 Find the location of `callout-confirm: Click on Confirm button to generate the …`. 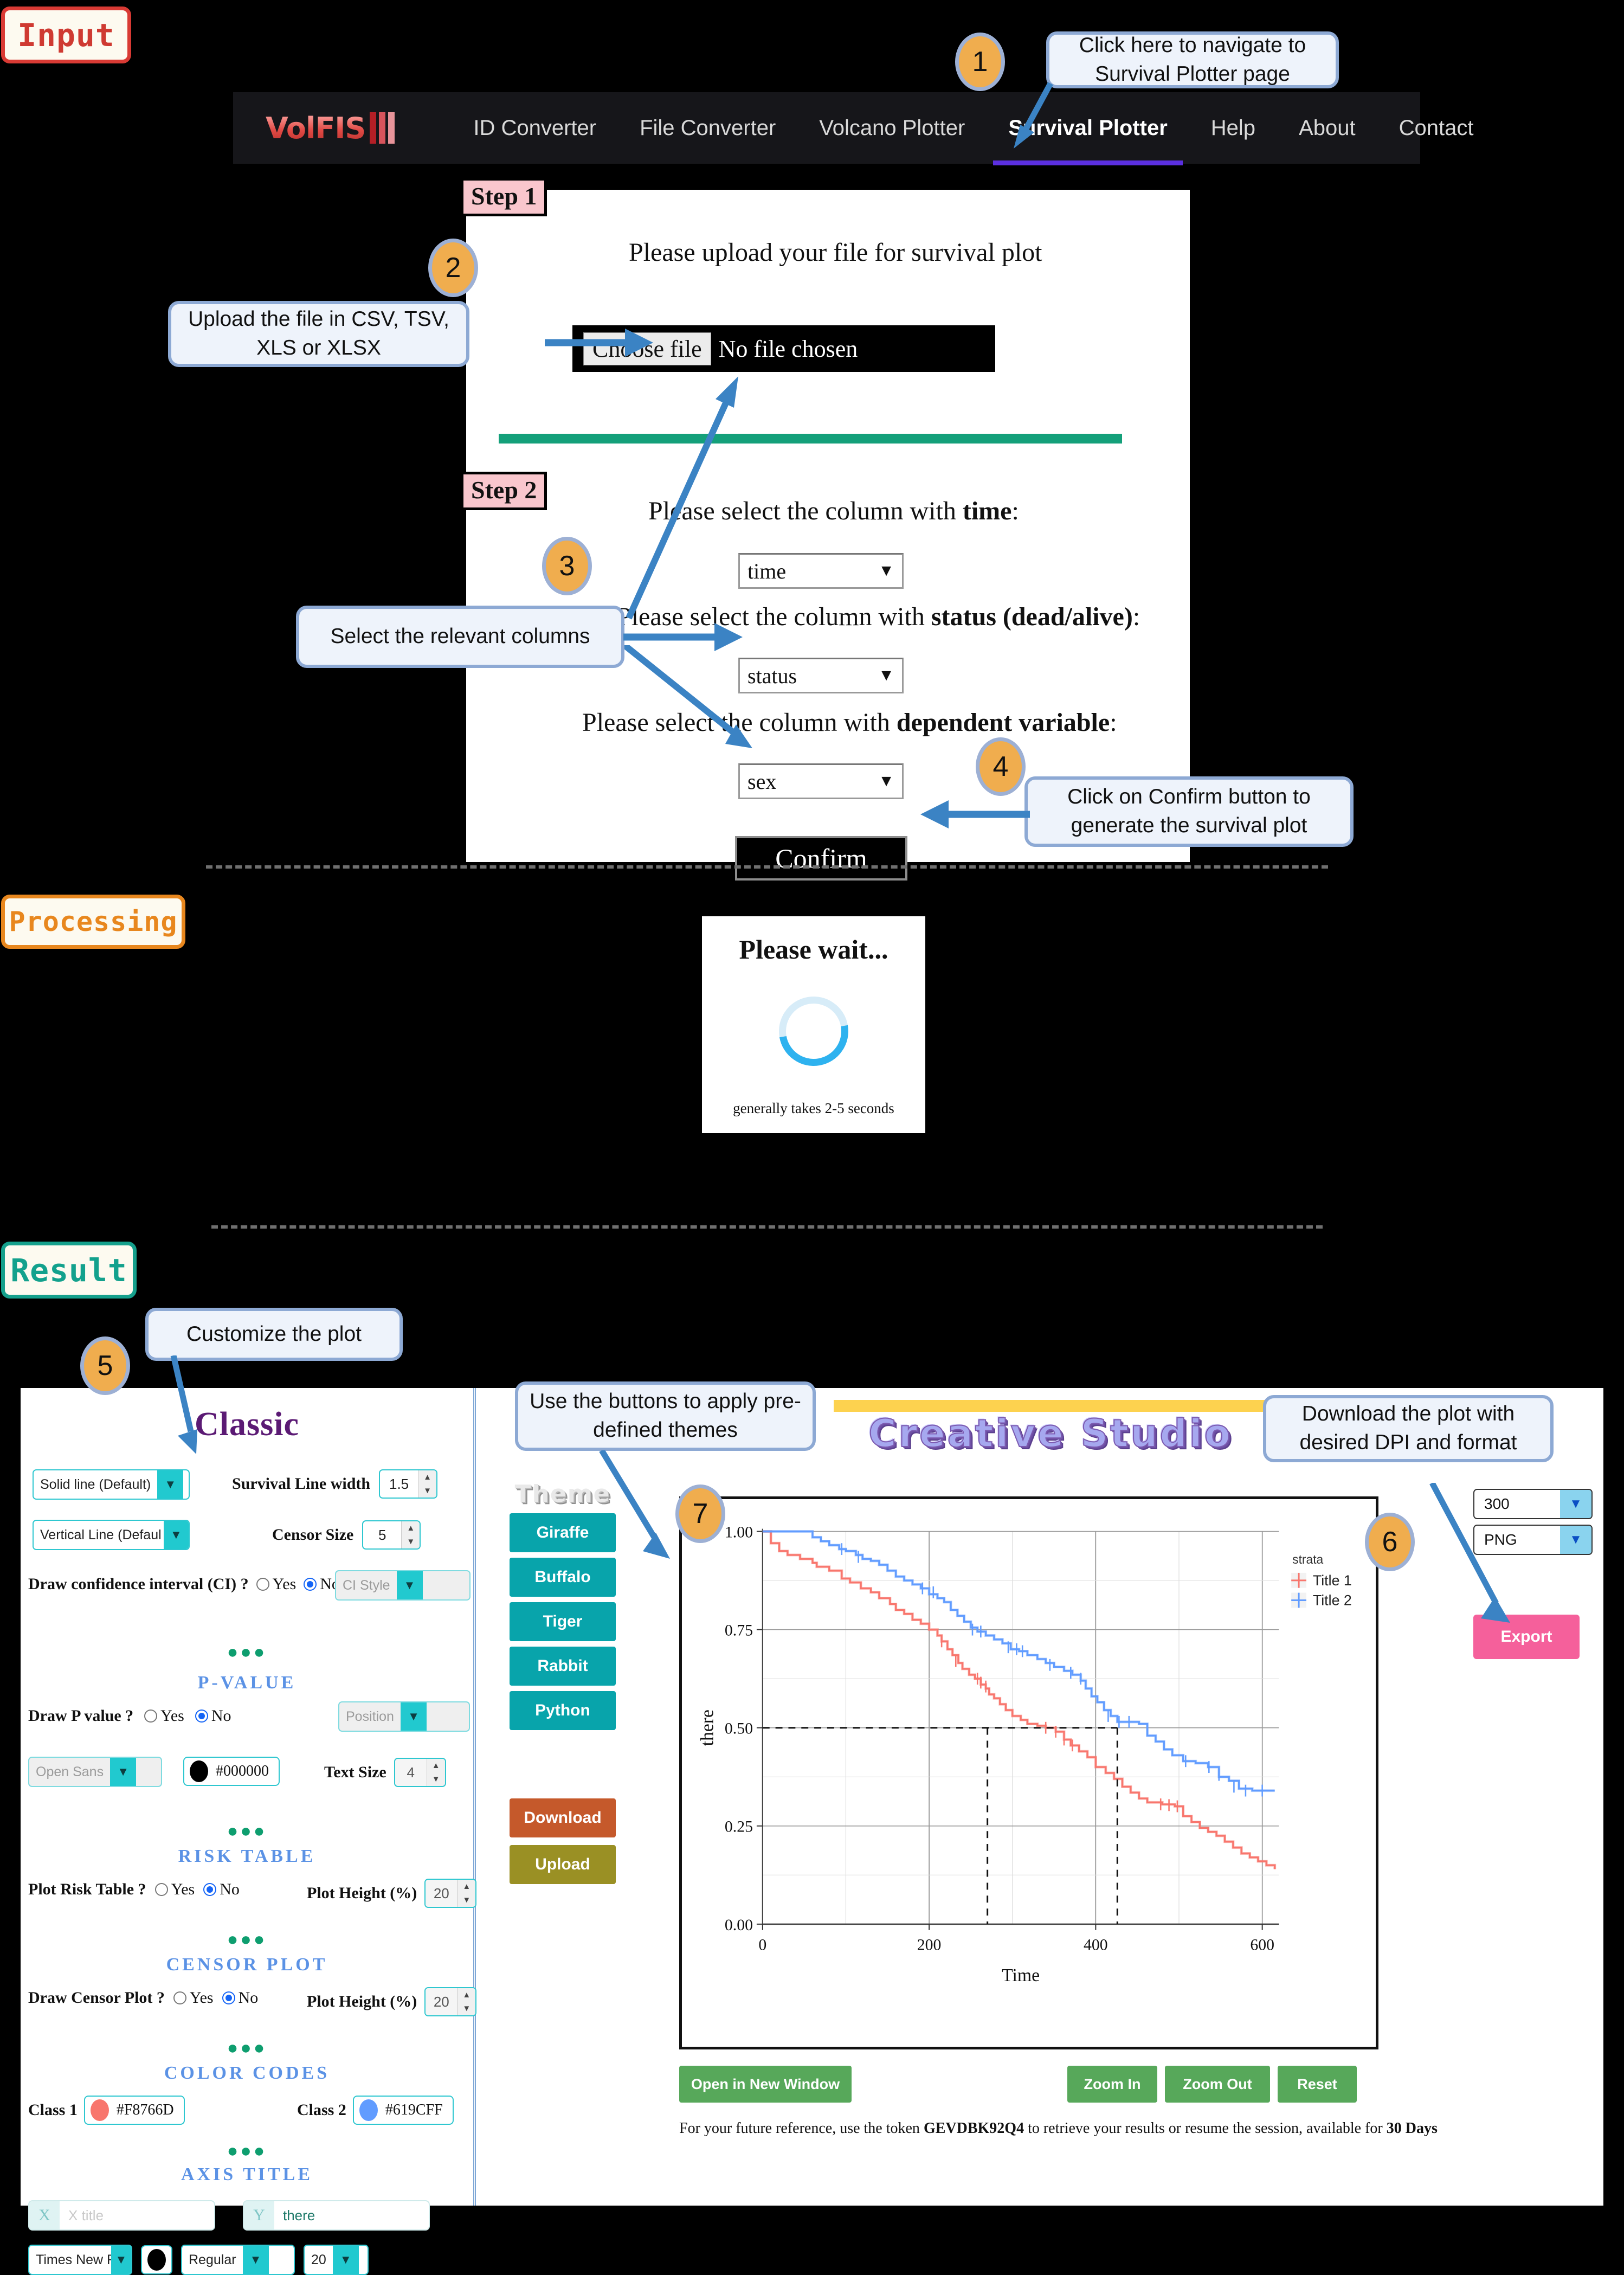

callout-confirm: Click on Confirm button to generate the … is located at coordinates (1189, 812).